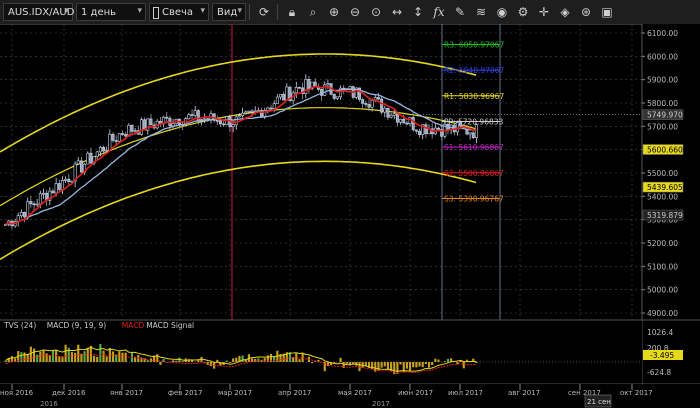 The image size is (700, 408). What do you see at coordinates (397, 12) in the screenshot?
I see `scroll-horizontal-icon: ↔` at bounding box center [397, 12].